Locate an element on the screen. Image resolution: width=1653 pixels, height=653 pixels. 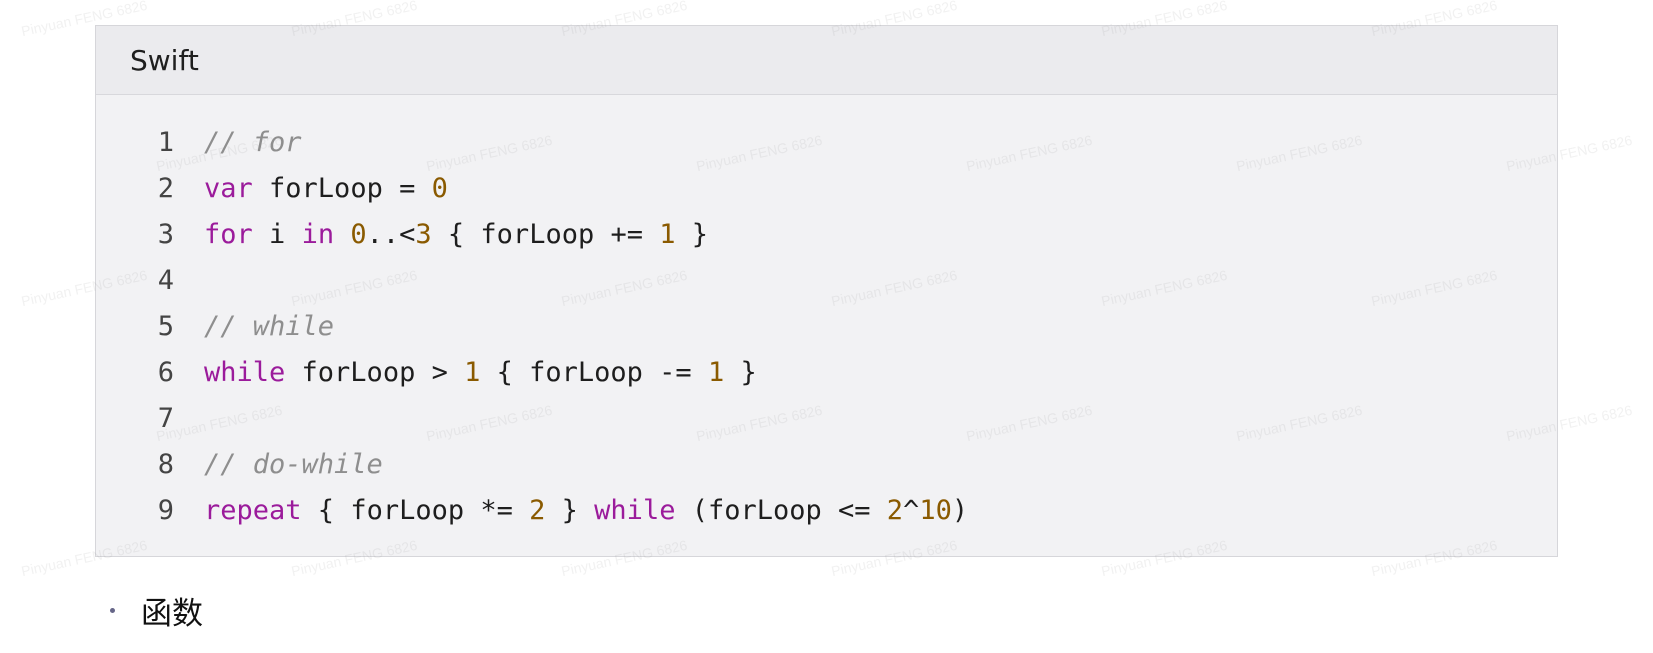
code-token-number: 10 is located at coordinates (935, 510).